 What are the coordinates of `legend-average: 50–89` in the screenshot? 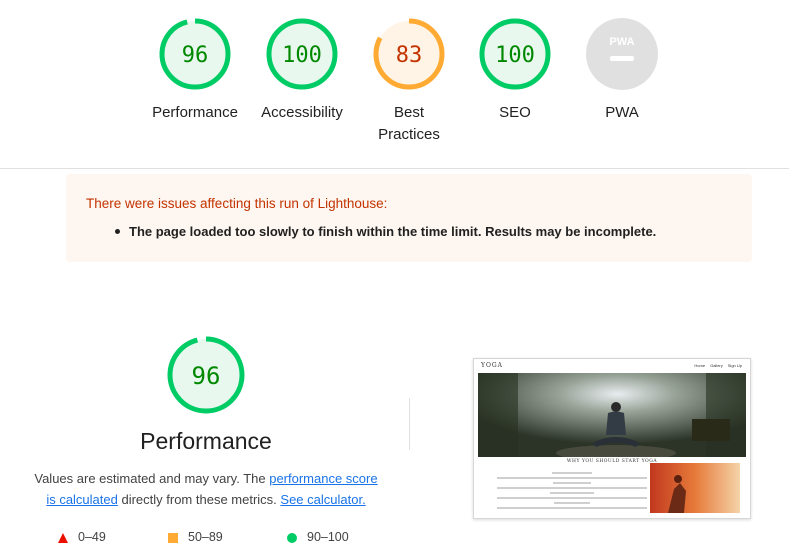 It's located at (195, 537).